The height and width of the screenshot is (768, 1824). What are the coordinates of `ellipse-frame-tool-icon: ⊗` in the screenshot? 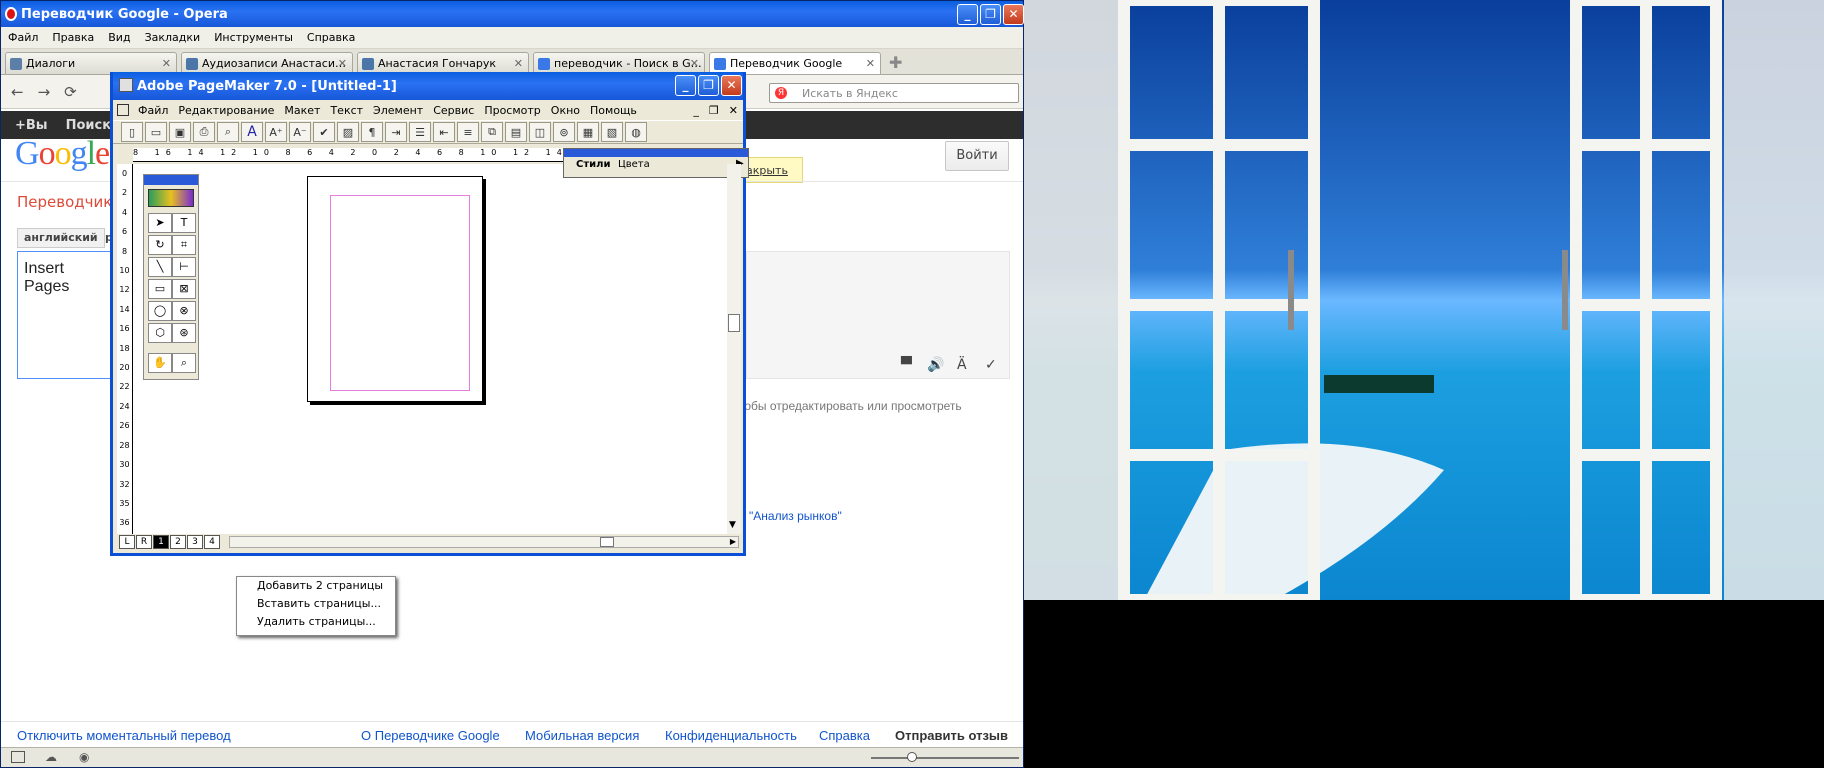 It's located at (184, 311).